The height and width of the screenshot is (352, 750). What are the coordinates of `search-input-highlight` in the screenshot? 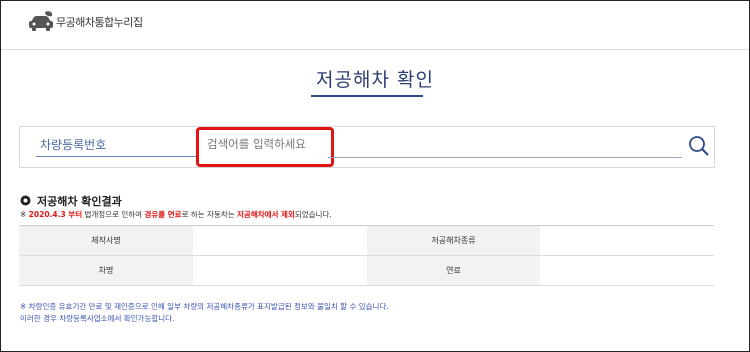 It's located at (265, 147).